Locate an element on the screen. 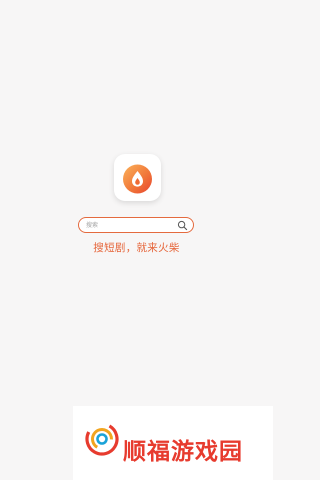 The height and width of the screenshot is (480, 320). search-bar is located at coordinates (136, 225).